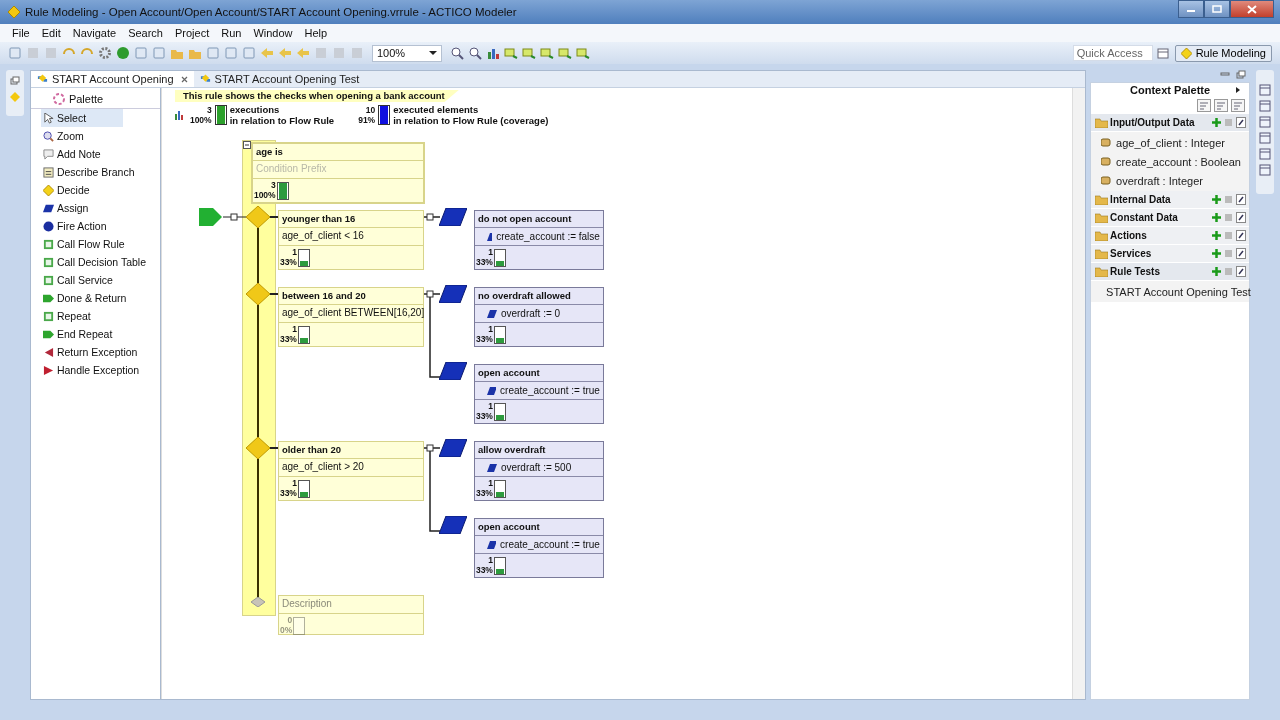 The width and height of the screenshot is (1280, 720). I want to click on palette-section: Internal Data, so click(1170, 200).